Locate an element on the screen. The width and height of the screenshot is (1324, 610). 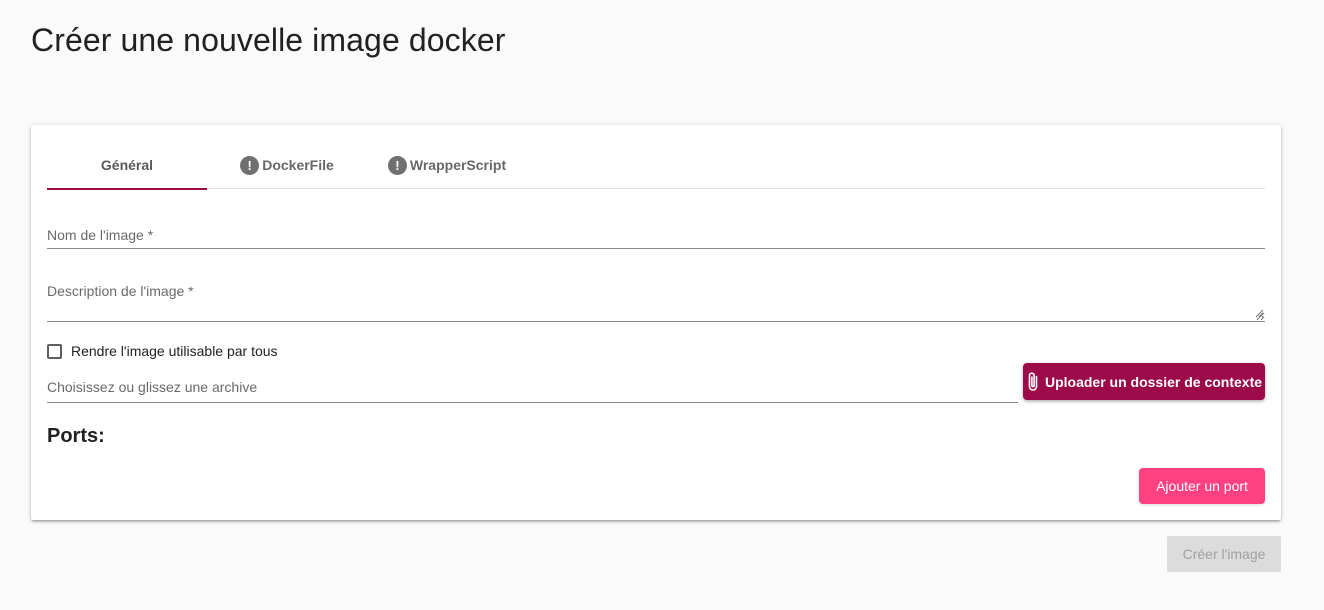
ports-section-title: Ports: is located at coordinates (76, 436).